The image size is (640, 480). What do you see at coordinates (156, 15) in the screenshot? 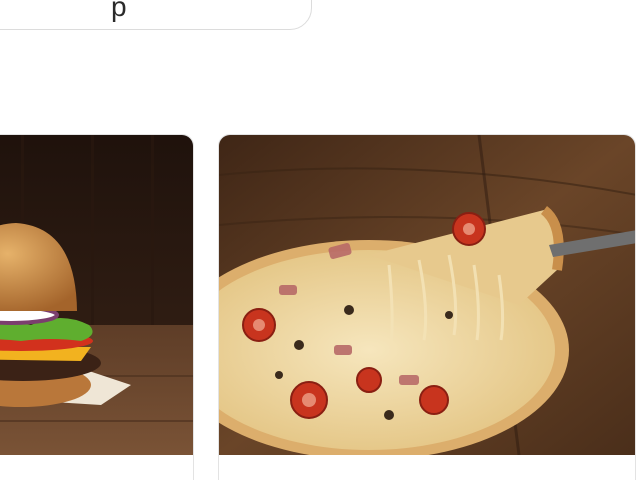
I see `search-bar: p` at bounding box center [156, 15].